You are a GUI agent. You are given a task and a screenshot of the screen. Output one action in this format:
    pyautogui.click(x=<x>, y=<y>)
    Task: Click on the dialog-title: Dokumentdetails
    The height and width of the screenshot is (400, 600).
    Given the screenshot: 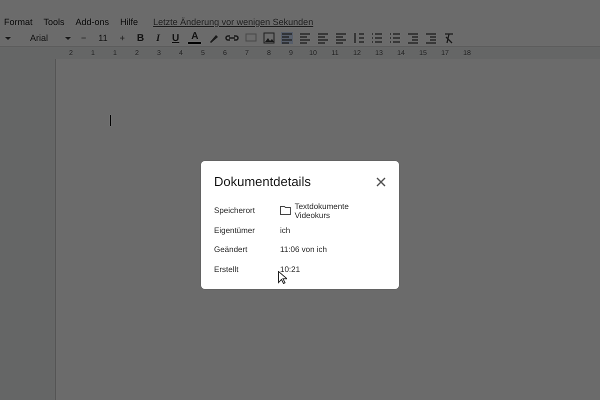 What is the action you would take?
    pyautogui.click(x=262, y=181)
    